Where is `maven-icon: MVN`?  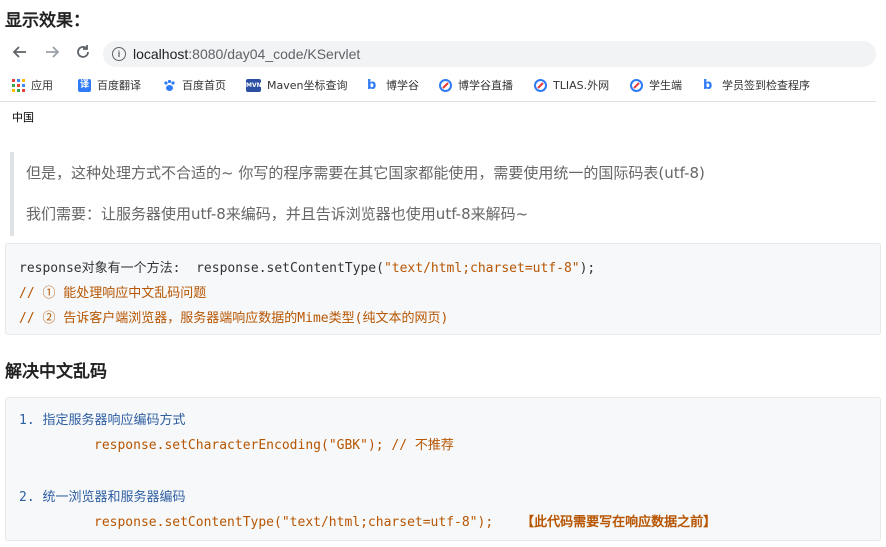
maven-icon: MVN is located at coordinates (254, 85).